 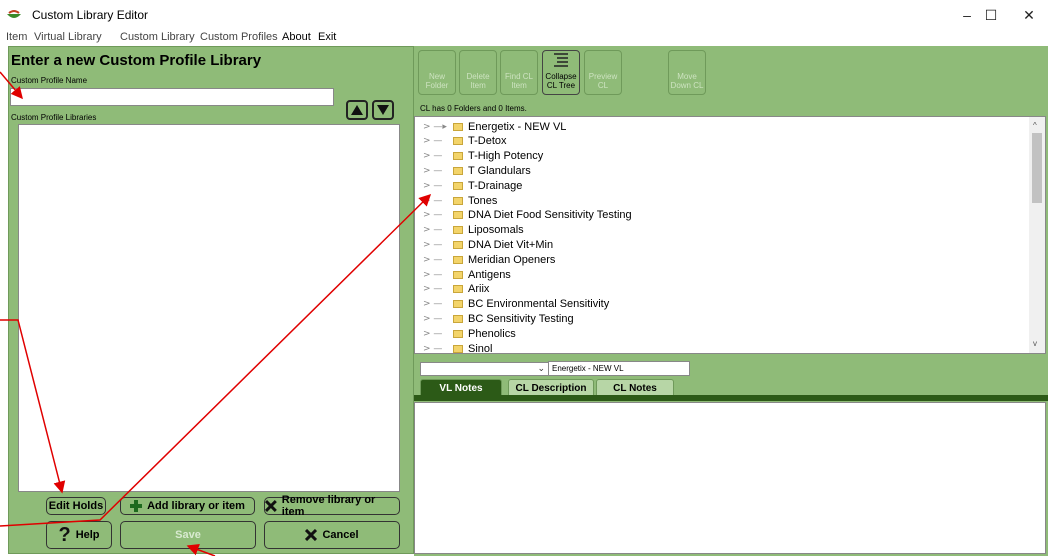 I want to click on notes-combo: ⌄, so click(x=485, y=369).